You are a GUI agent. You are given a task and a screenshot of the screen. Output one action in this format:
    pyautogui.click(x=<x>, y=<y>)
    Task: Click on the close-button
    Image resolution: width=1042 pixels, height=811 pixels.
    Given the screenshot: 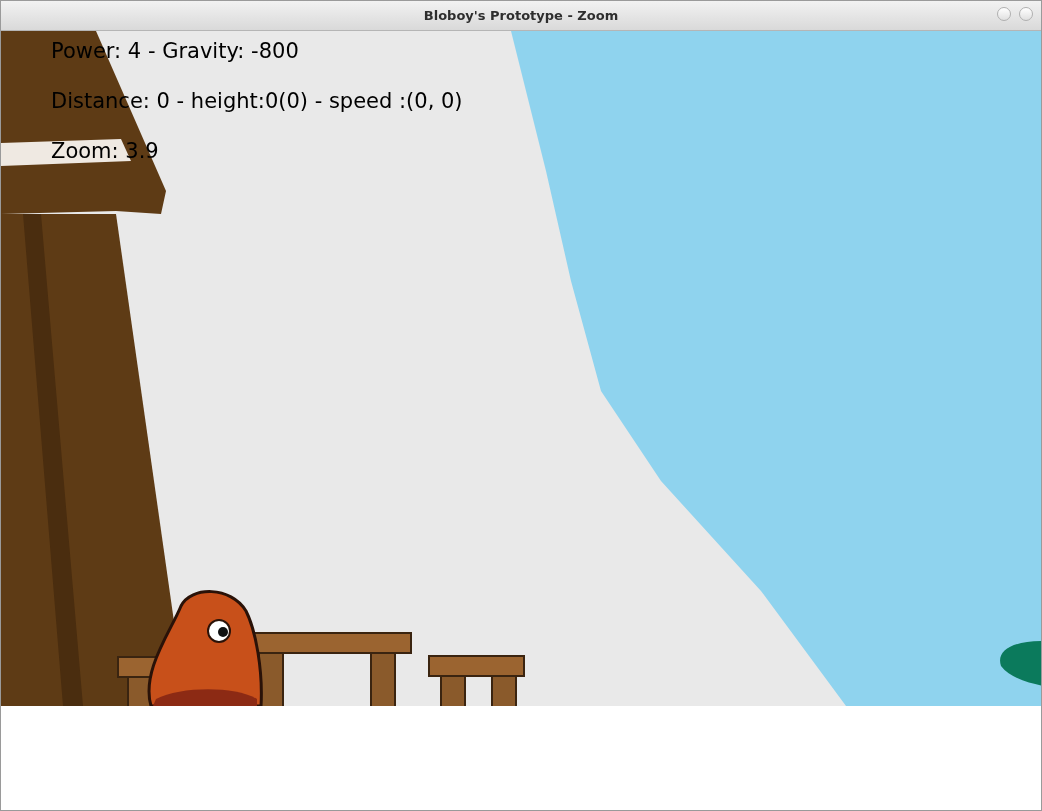 What is the action you would take?
    pyautogui.click(x=1026, y=14)
    